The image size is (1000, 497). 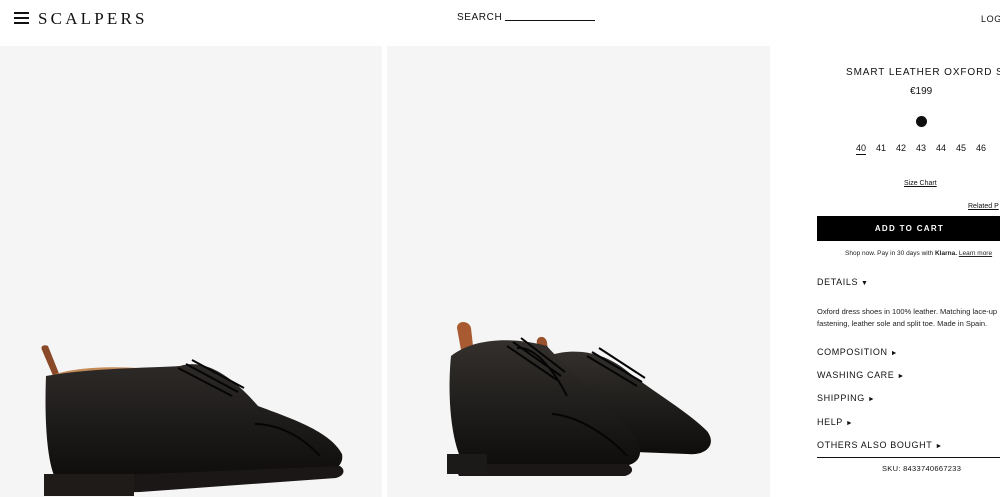 I want to click on section-label: HELP, so click(x=830, y=422).